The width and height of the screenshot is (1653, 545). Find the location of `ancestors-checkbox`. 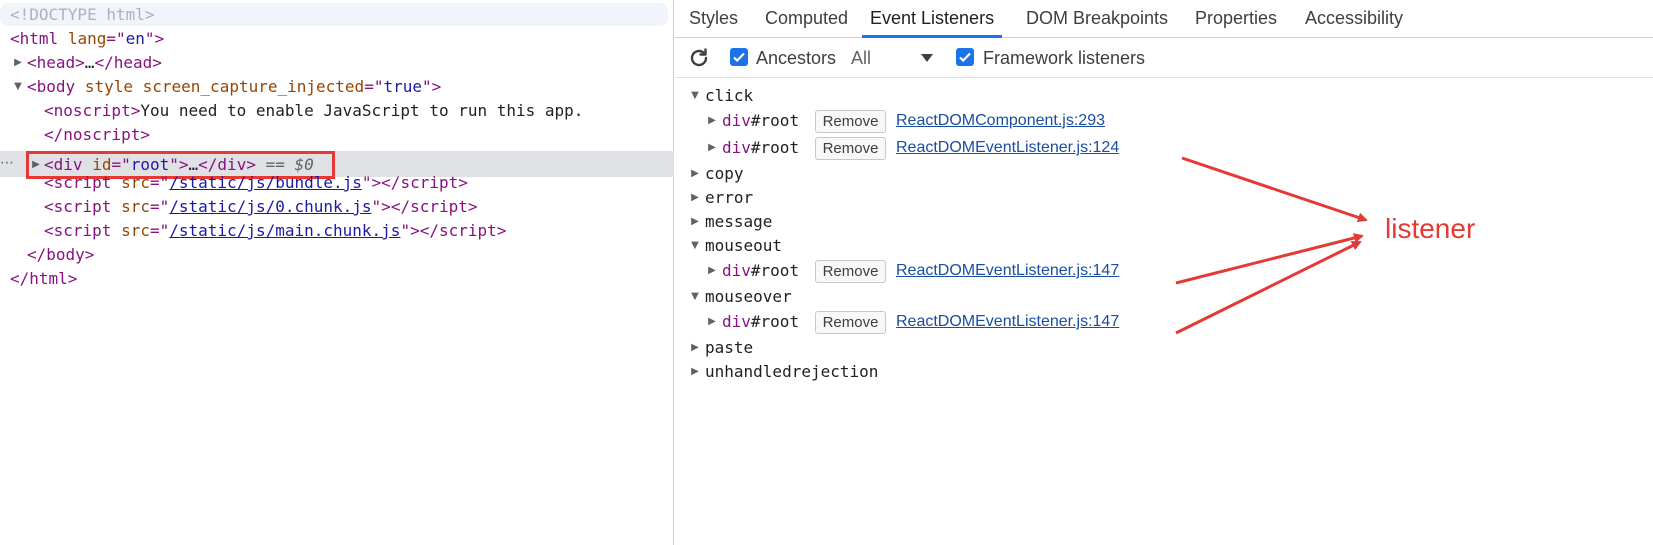

ancestors-checkbox is located at coordinates (739, 57).